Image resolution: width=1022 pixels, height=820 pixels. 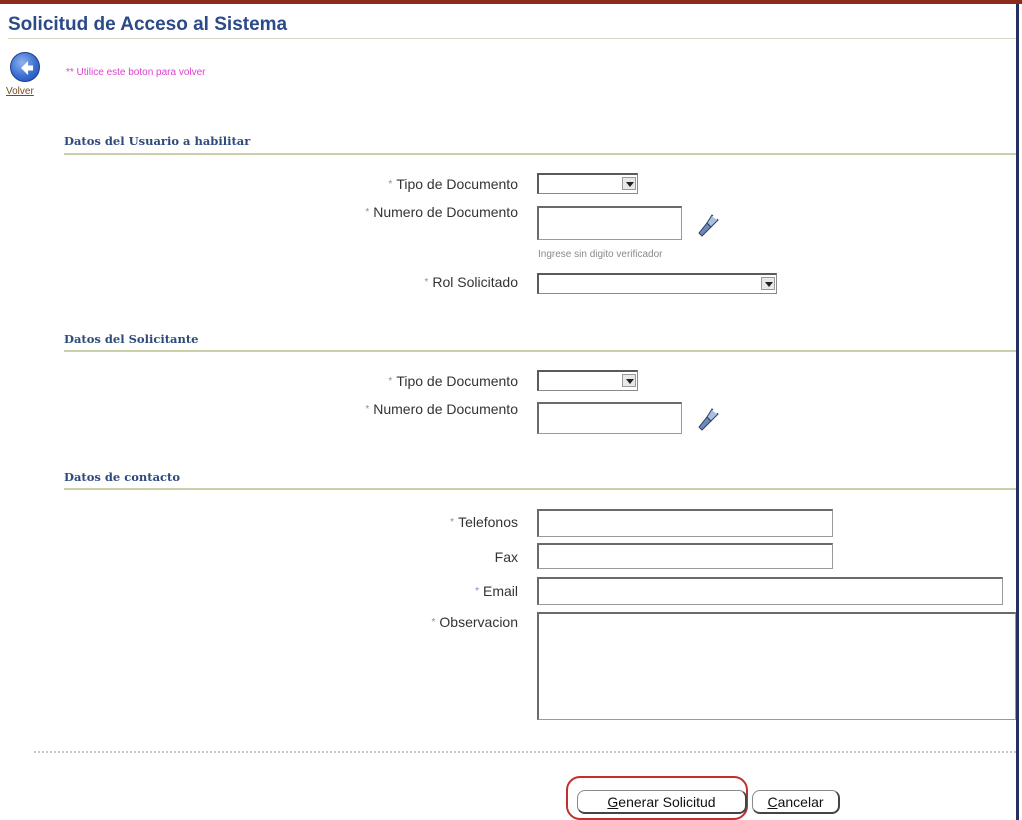 I want to click on observacion-textarea, so click(x=776, y=666).